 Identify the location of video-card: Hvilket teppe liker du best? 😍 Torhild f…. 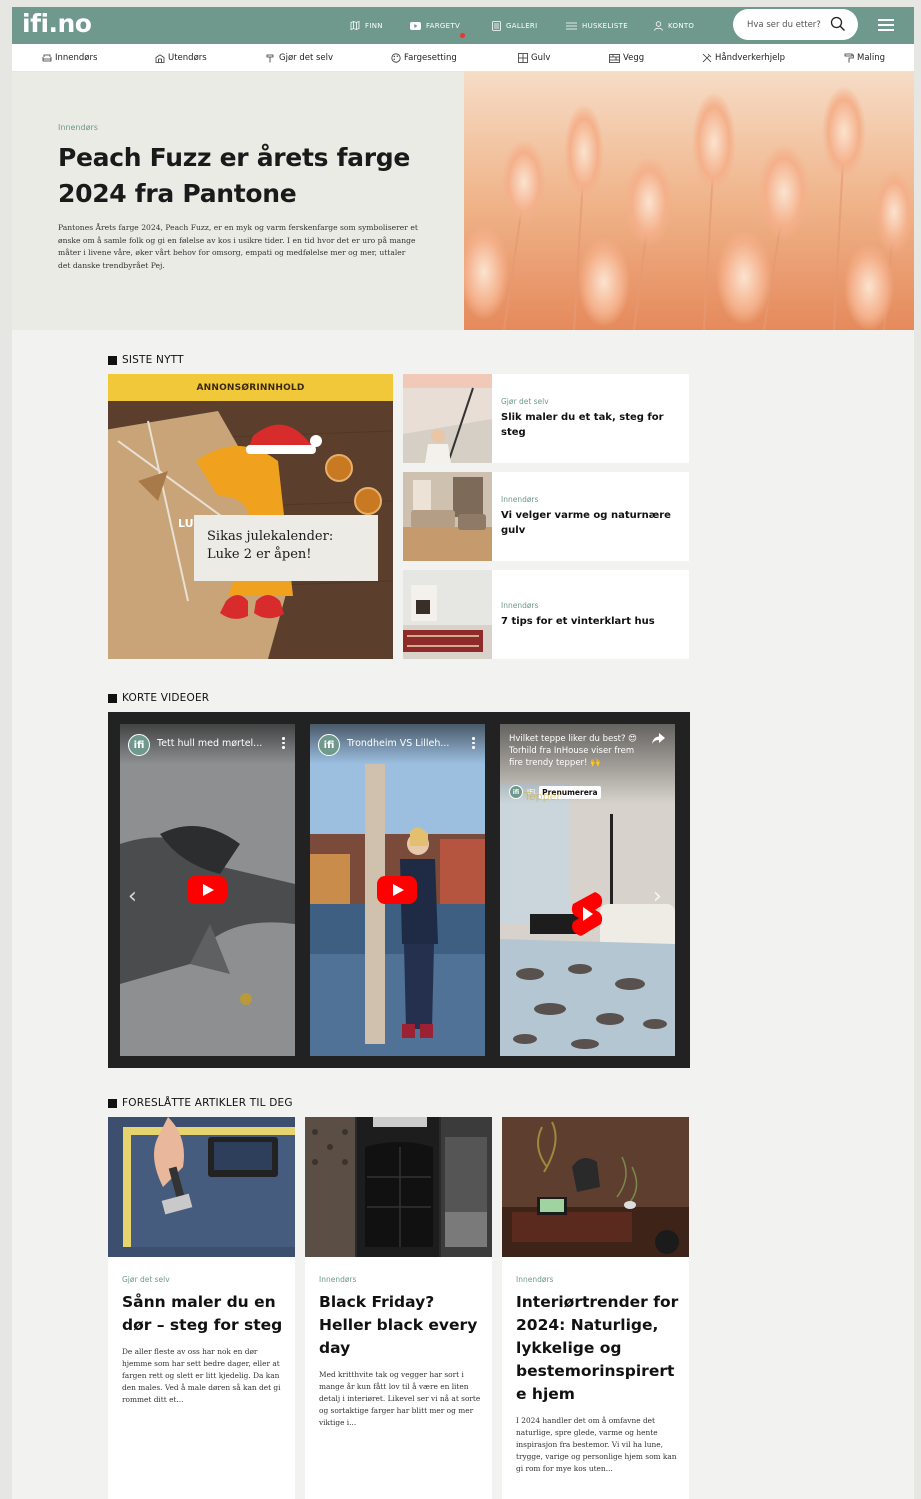
(587, 890).